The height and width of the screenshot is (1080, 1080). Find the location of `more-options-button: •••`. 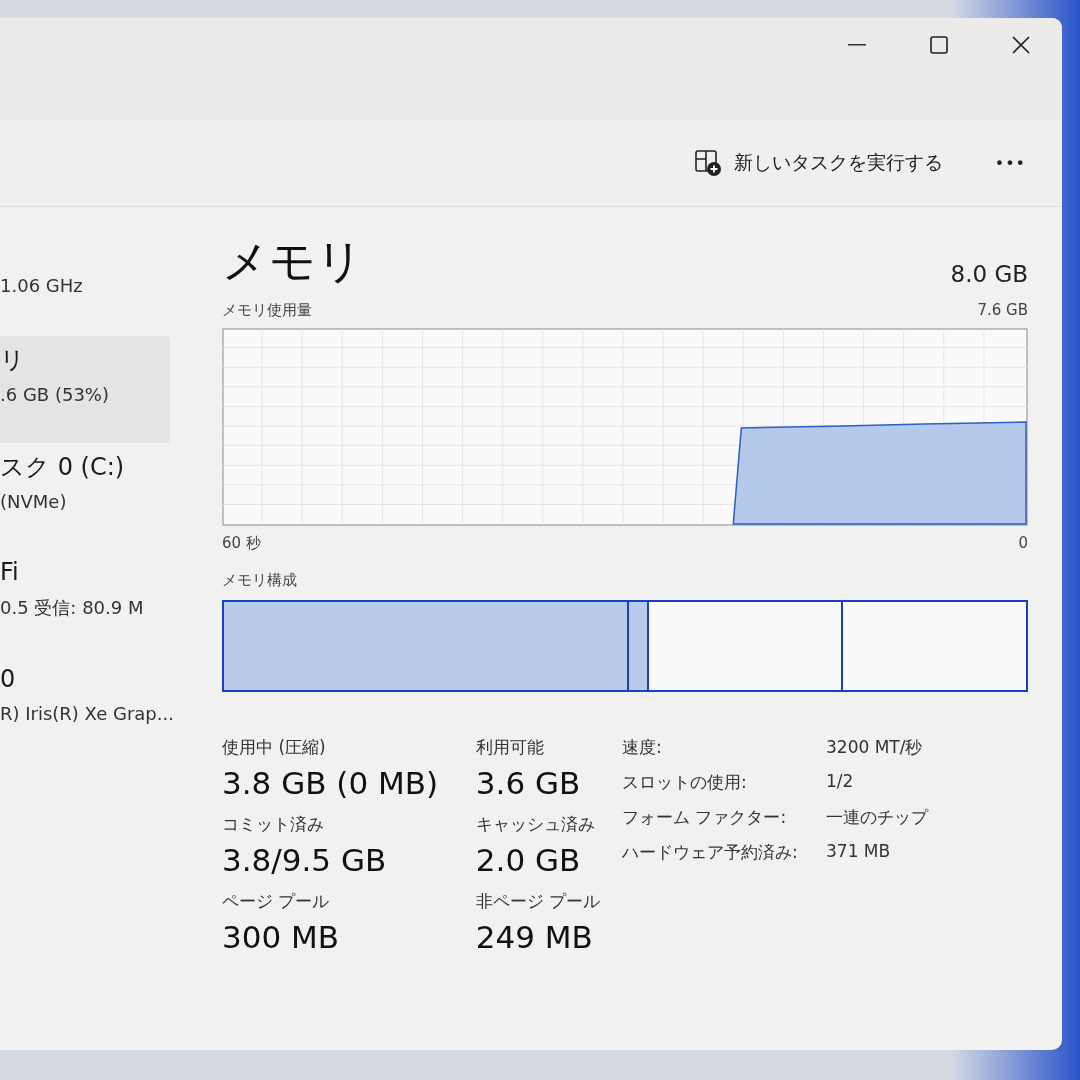

more-options-button: ••• is located at coordinates (1010, 163).